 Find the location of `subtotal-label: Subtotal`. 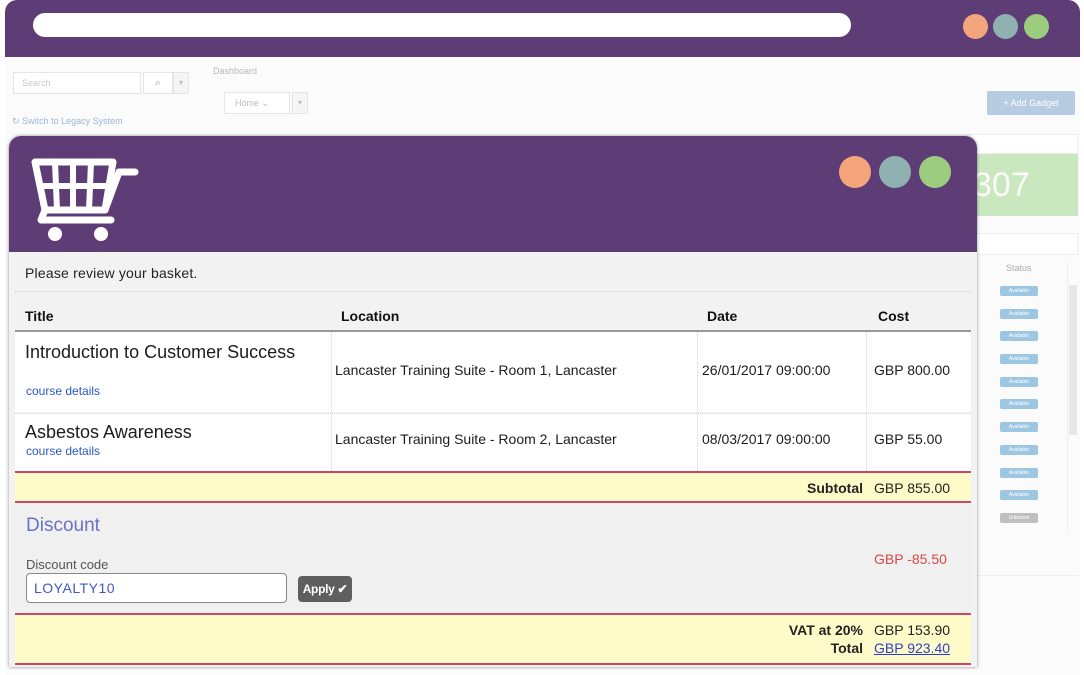

subtotal-label: Subtotal is located at coordinates (835, 488).